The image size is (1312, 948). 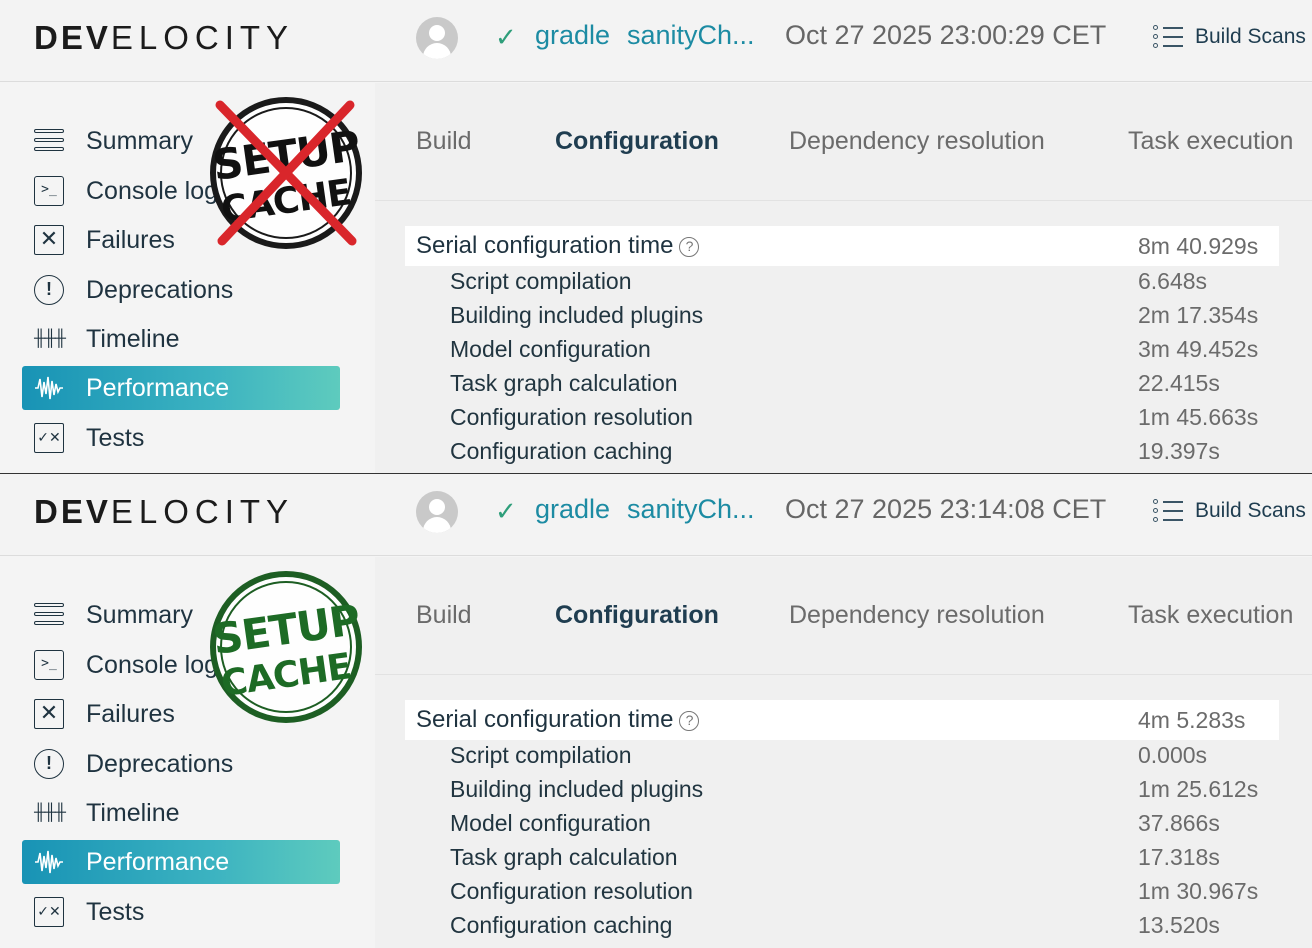 What do you see at coordinates (1179, 451) in the screenshot?
I see `metric-value: 19.397s` at bounding box center [1179, 451].